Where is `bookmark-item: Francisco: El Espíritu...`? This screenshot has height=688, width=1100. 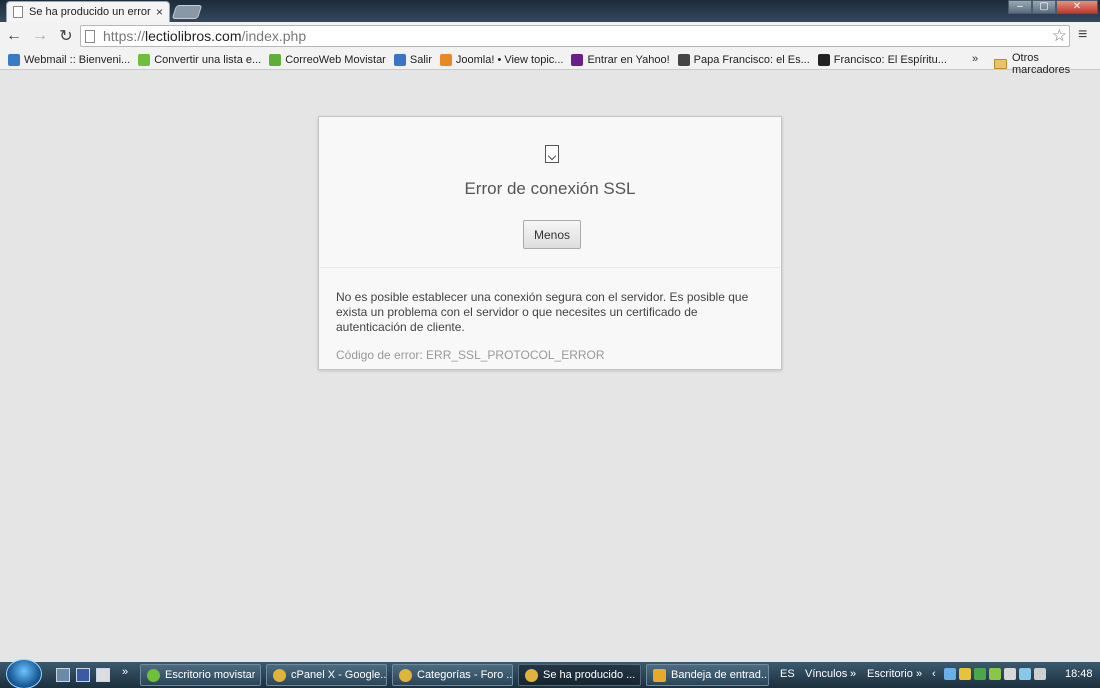 bookmark-item: Francisco: El Espíritu... is located at coordinates (882, 59).